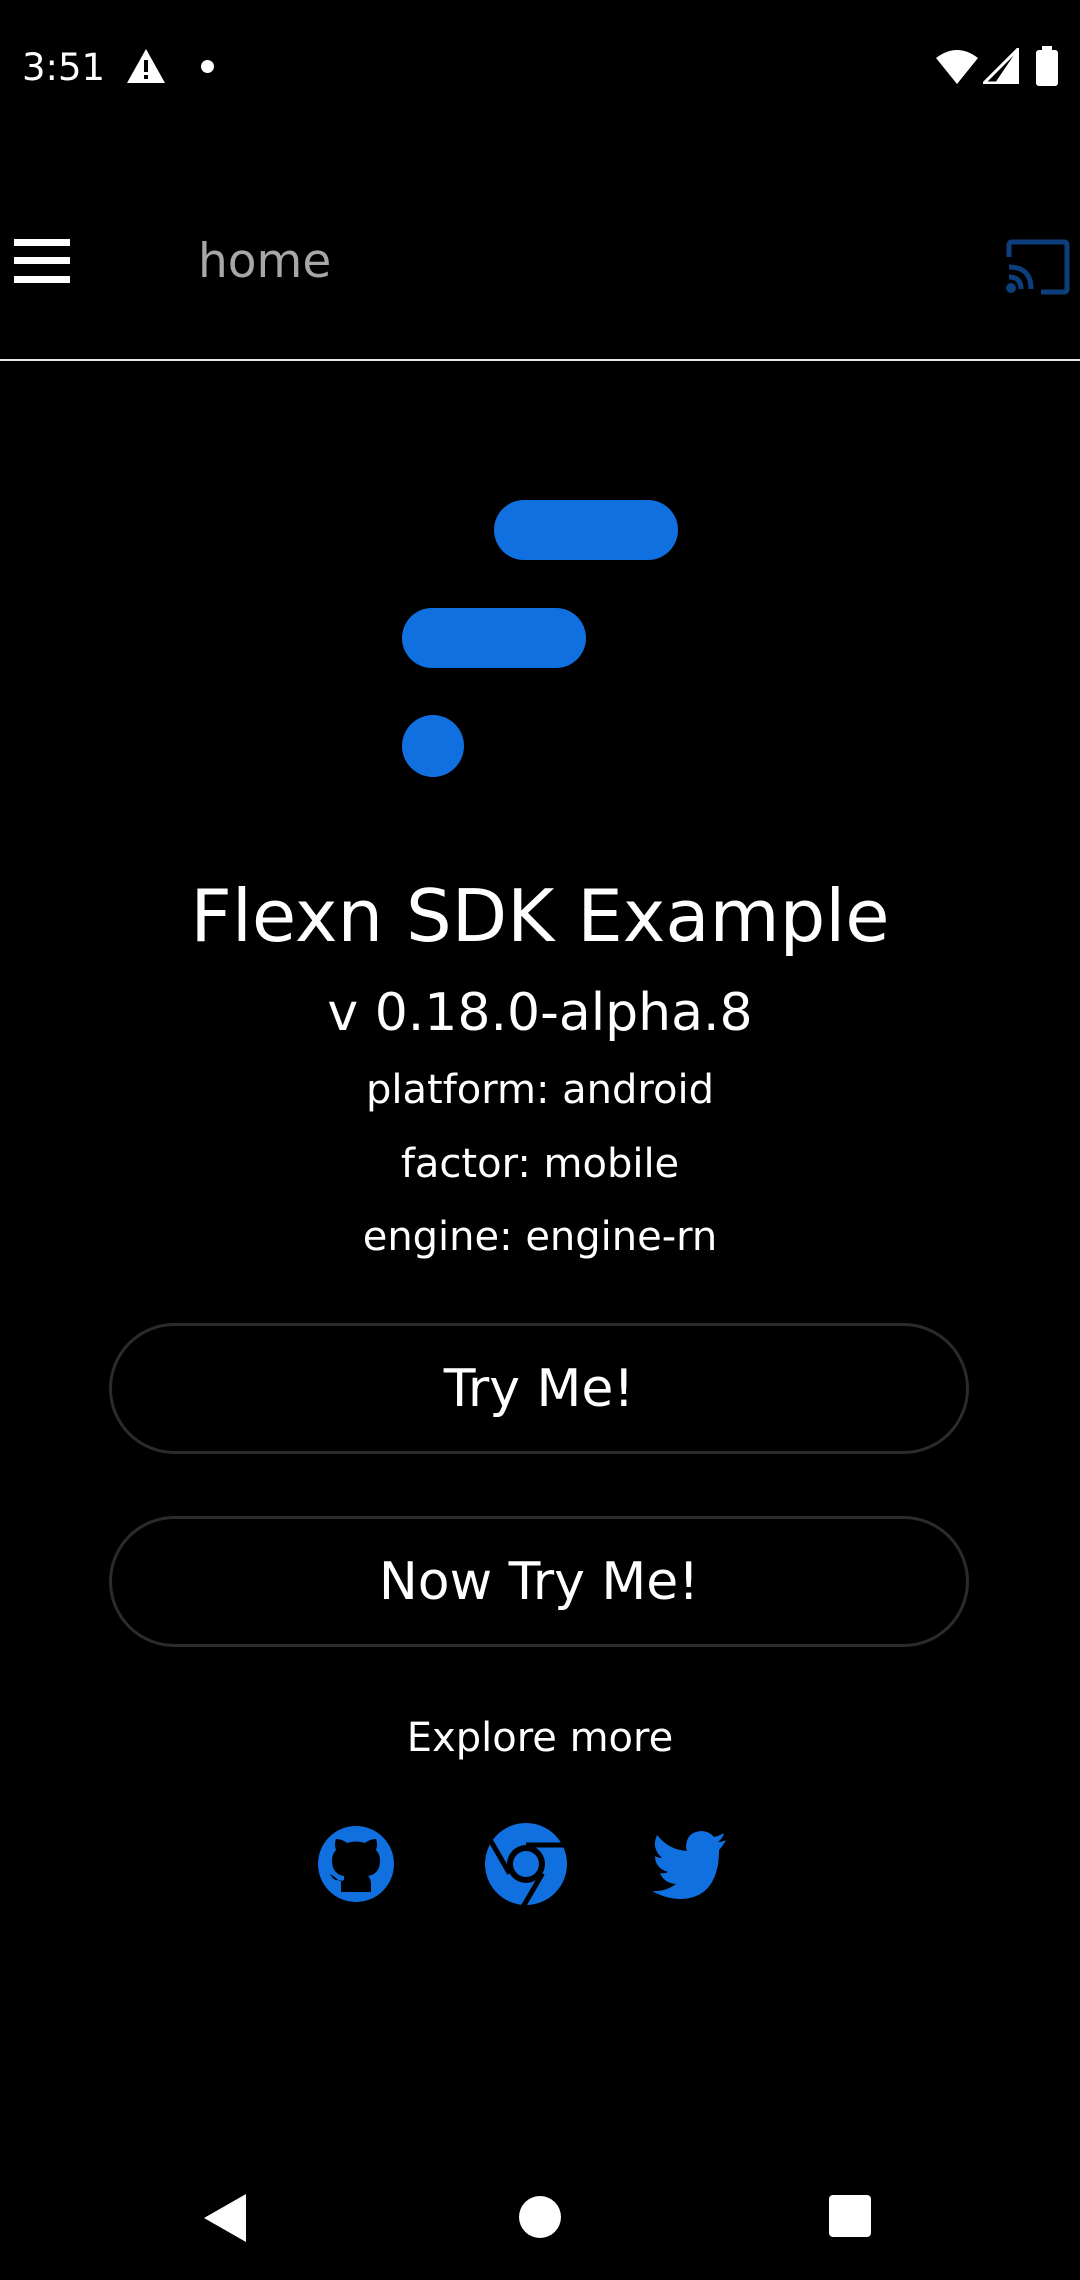 The height and width of the screenshot is (2280, 1080). I want to click on github-icon, so click(356, 1864).